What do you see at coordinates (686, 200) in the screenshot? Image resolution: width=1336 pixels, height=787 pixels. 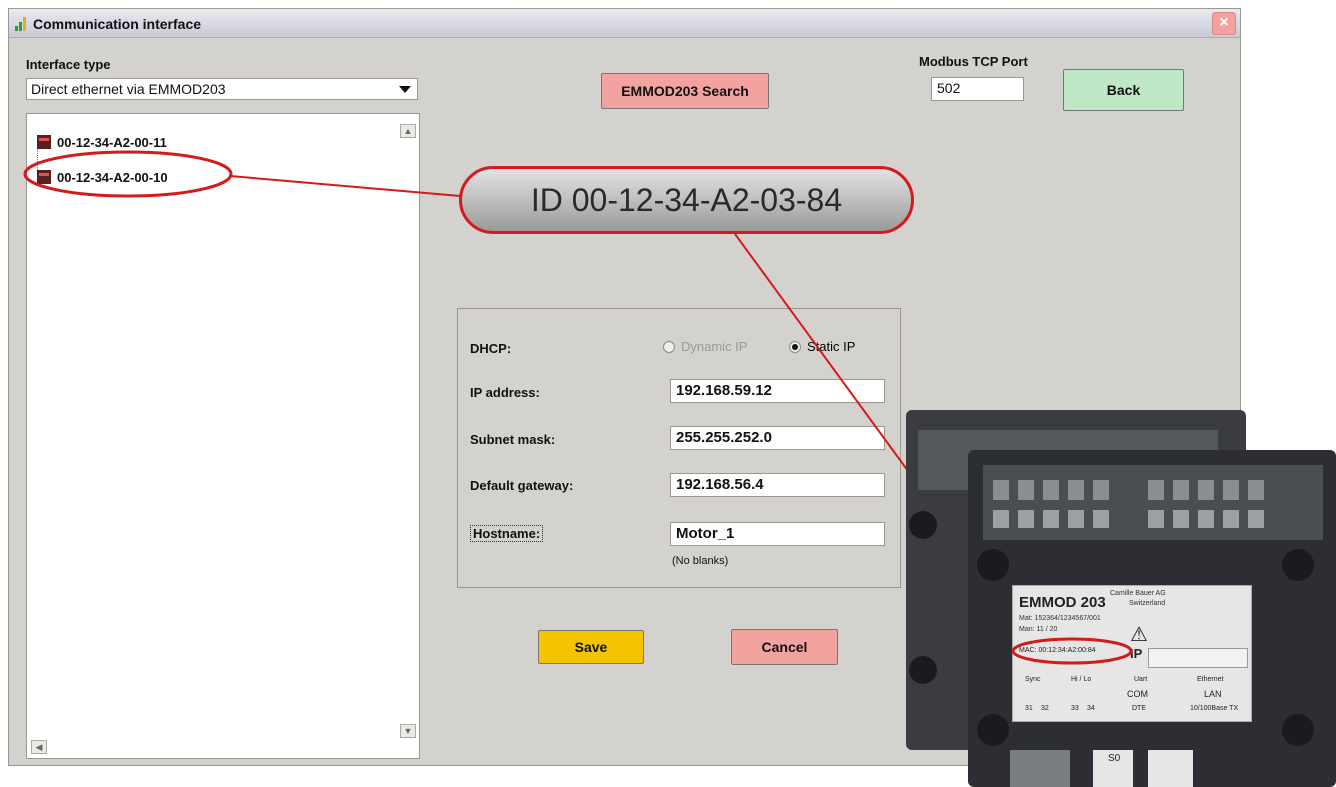 I see `id-callout: ID 00-12-34-A2-03-84` at bounding box center [686, 200].